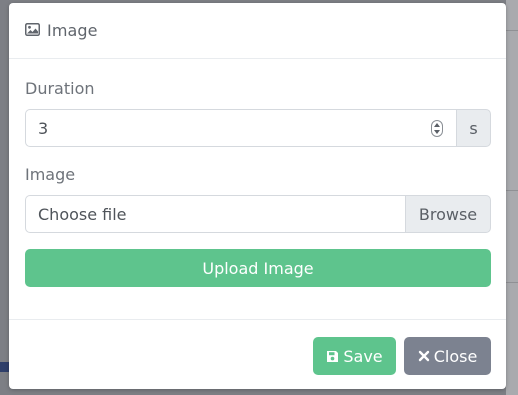 This screenshot has width=518, height=395. I want to click on number-spinner-icon, so click(437, 128).